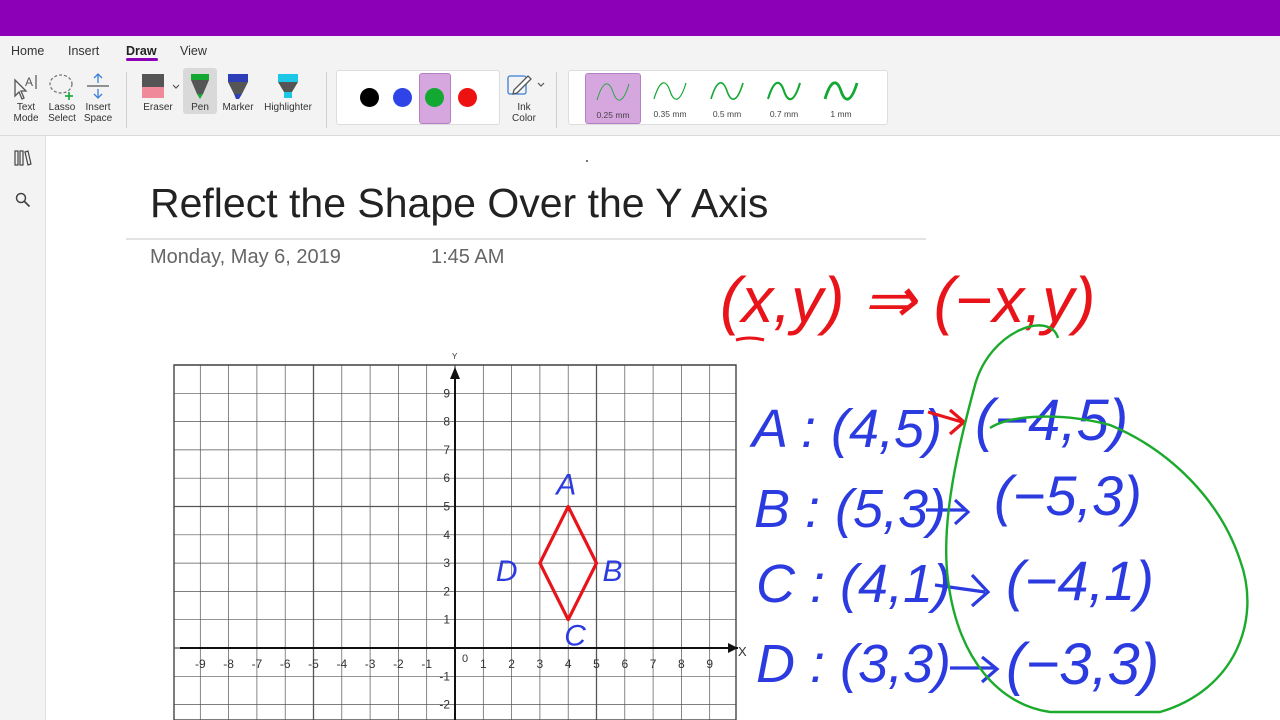 The image size is (1280, 720). Describe the element at coordinates (853, 584) in the screenshot. I see `ink-row-c-left: C : (4,1)` at that location.